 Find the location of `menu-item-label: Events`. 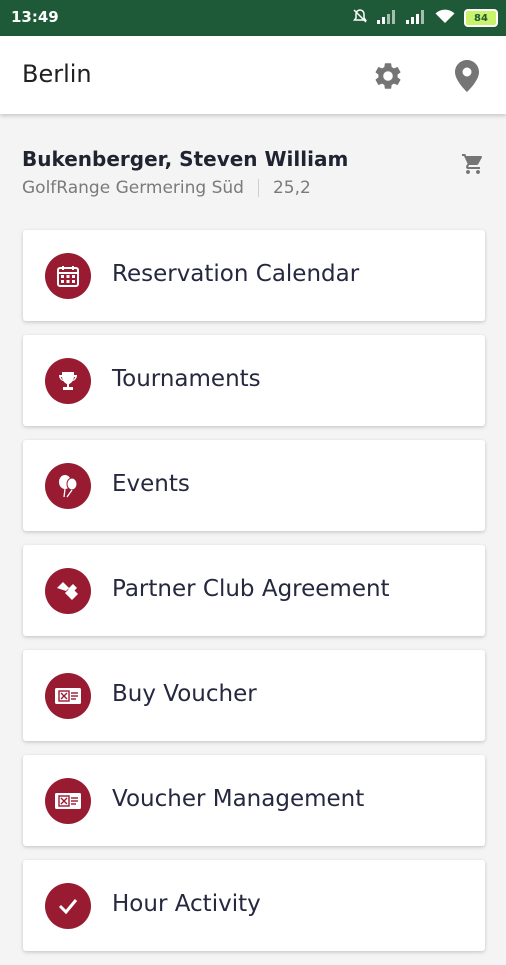

menu-item-label: Events is located at coordinates (151, 484).